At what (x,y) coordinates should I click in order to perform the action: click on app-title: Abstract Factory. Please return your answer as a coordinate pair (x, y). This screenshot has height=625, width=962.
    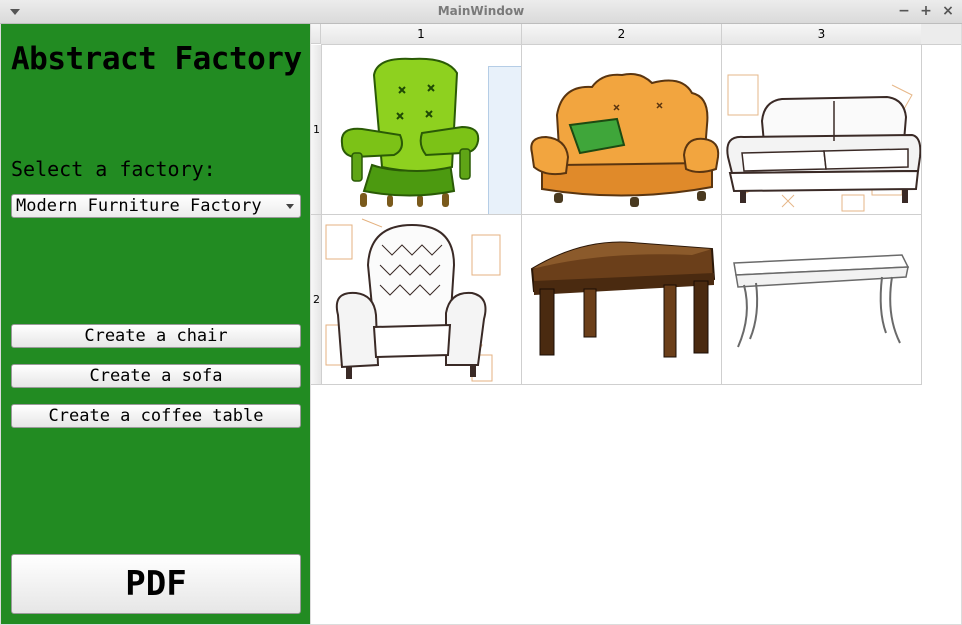
    Looking at the image, I should click on (156, 59).